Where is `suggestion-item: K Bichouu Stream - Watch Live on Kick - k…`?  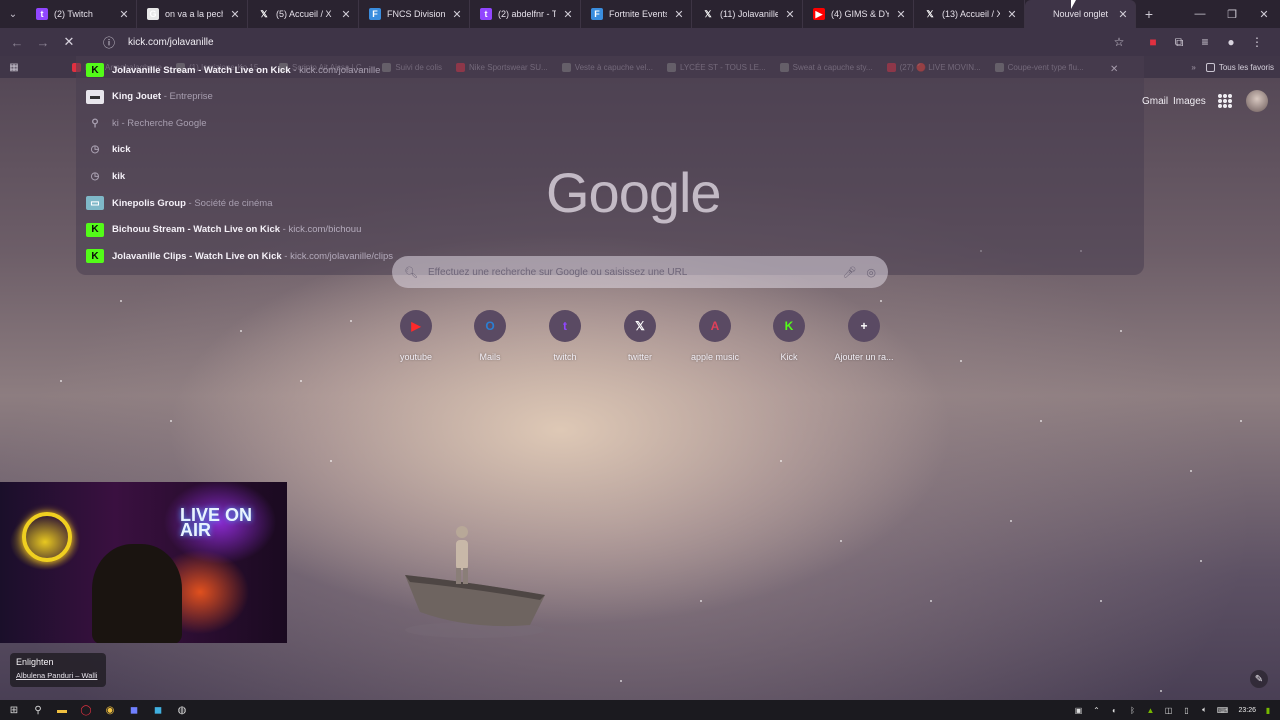 suggestion-item: K Bichouu Stream - Watch Live on Kick - k… is located at coordinates (223, 230).